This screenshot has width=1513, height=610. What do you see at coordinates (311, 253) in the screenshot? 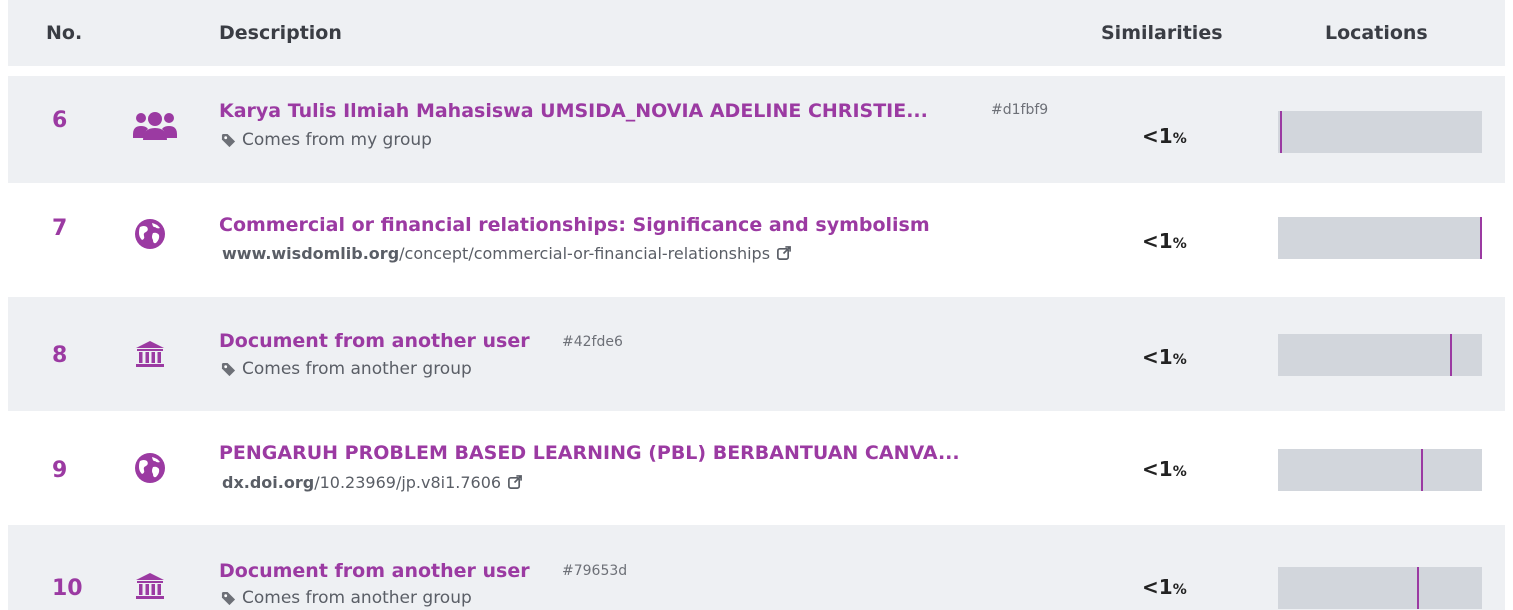
I see `link-domain: www.wisdomlib.org` at bounding box center [311, 253].